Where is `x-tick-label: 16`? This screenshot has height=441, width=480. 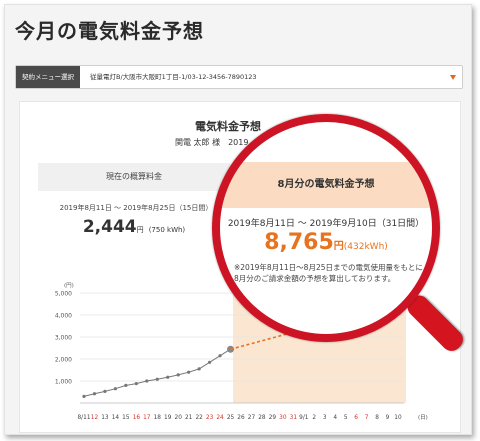 x-tick-label: 16 is located at coordinates (137, 418).